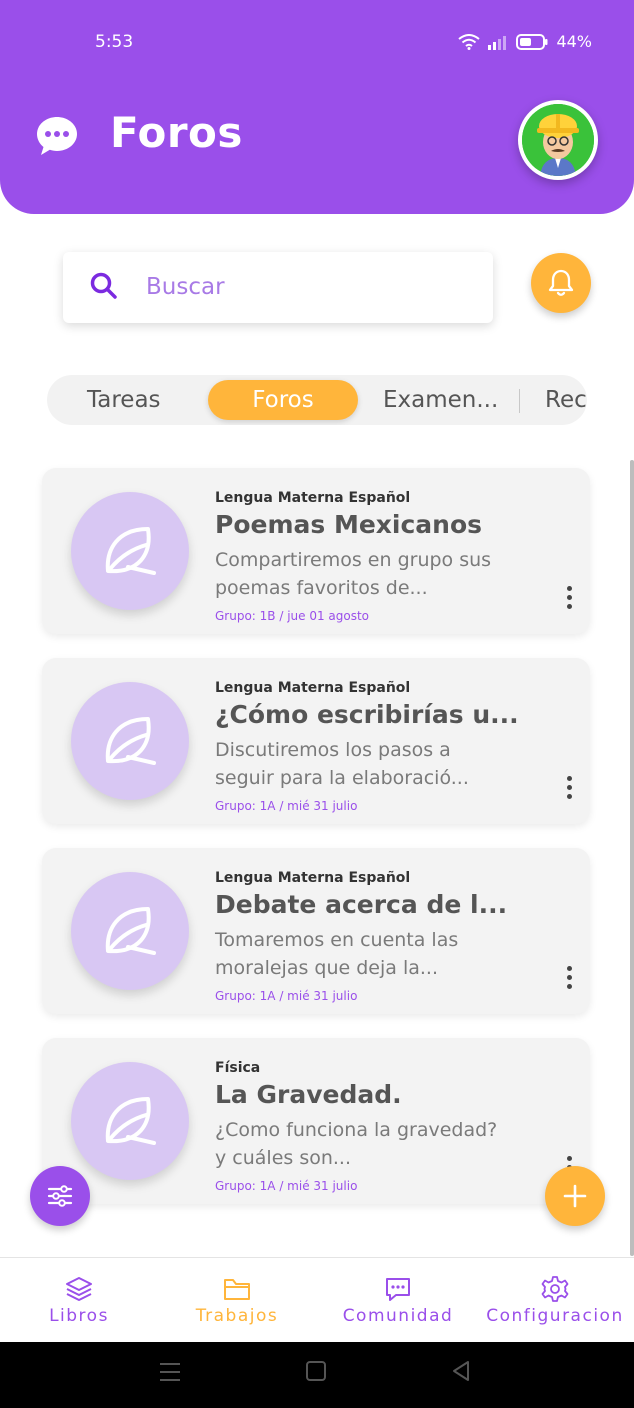  Describe the element at coordinates (237, 1316) in the screenshot. I see `nav-trabajos-label: Trabajos` at that location.